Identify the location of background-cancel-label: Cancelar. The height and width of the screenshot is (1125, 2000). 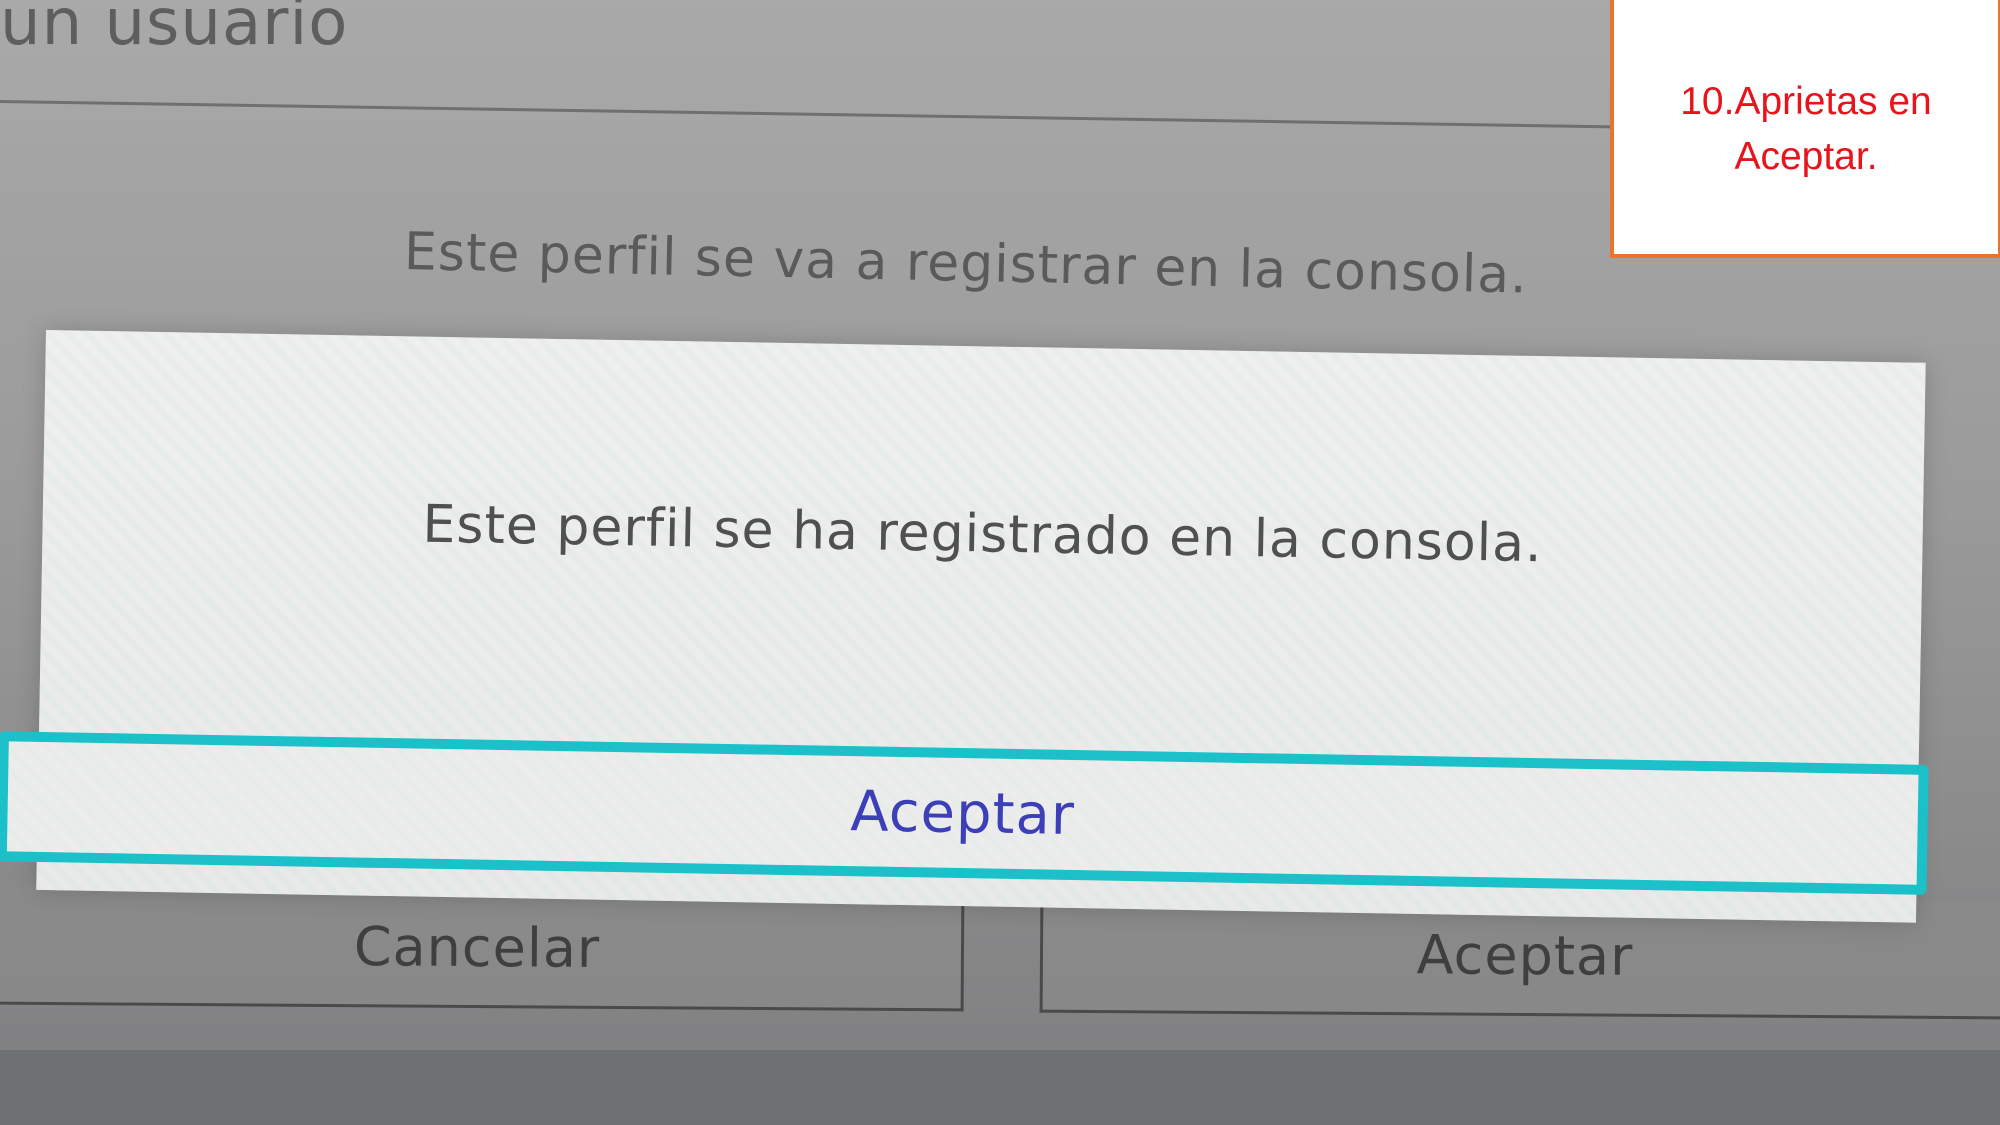
(477, 947).